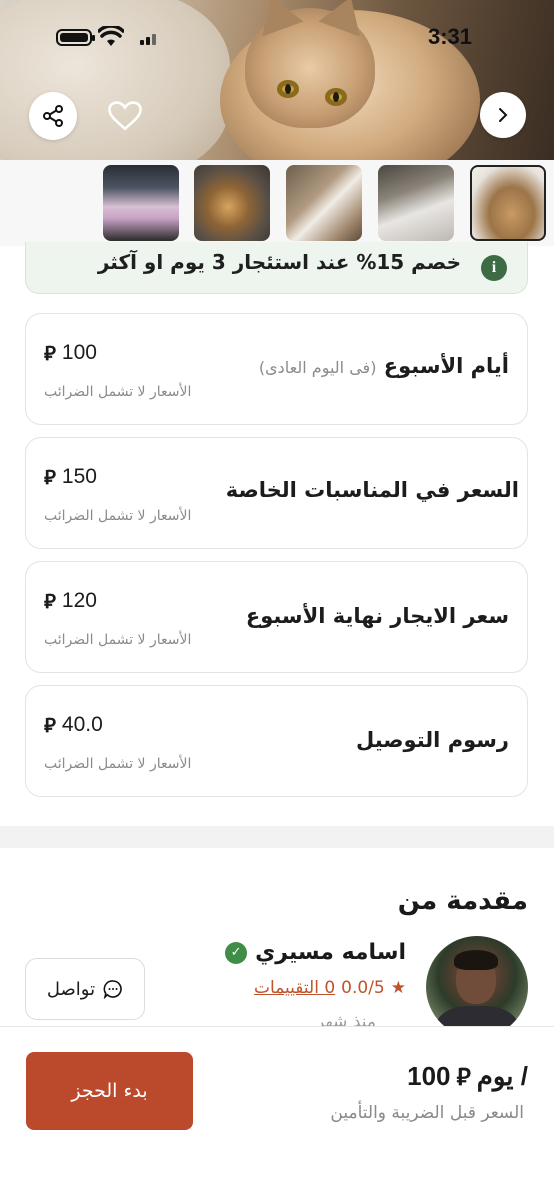  I want to click on price-amount-value: 100, so click(79, 352).